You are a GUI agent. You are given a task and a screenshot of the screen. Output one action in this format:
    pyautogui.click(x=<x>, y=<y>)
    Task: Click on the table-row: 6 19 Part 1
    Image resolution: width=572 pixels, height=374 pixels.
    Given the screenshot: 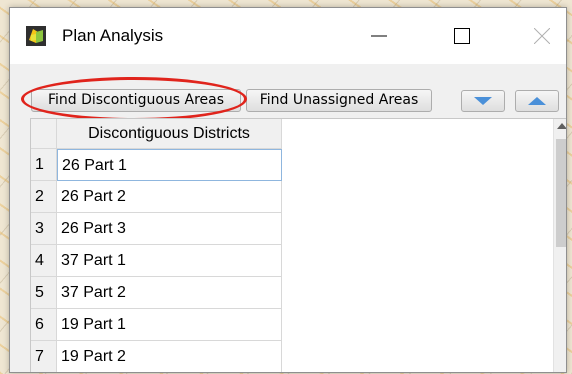 What is the action you would take?
    pyautogui.click(x=156, y=325)
    